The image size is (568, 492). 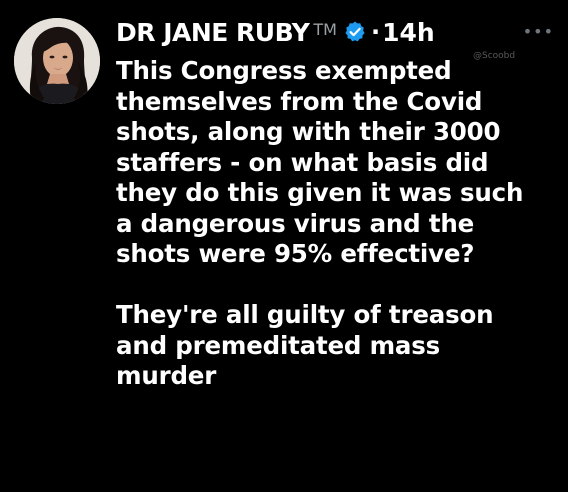 What do you see at coordinates (538, 32) in the screenshot?
I see `more-options-icon: •••` at bounding box center [538, 32].